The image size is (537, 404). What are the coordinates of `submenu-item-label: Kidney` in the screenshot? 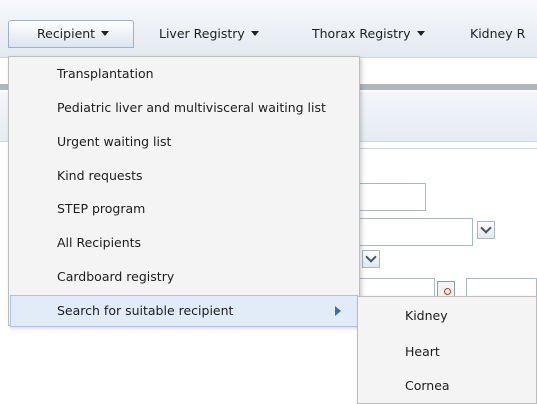 It's located at (426, 315).